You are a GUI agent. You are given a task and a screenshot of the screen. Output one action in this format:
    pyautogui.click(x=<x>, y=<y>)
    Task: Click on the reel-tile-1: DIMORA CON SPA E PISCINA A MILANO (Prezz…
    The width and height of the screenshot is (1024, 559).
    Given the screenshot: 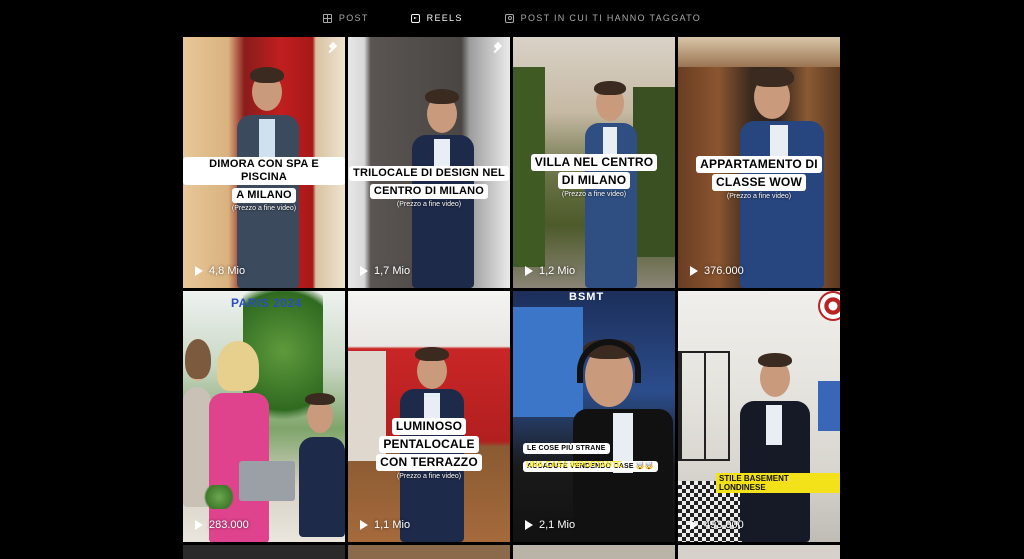 What is the action you would take?
    pyautogui.click(x=264, y=162)
    